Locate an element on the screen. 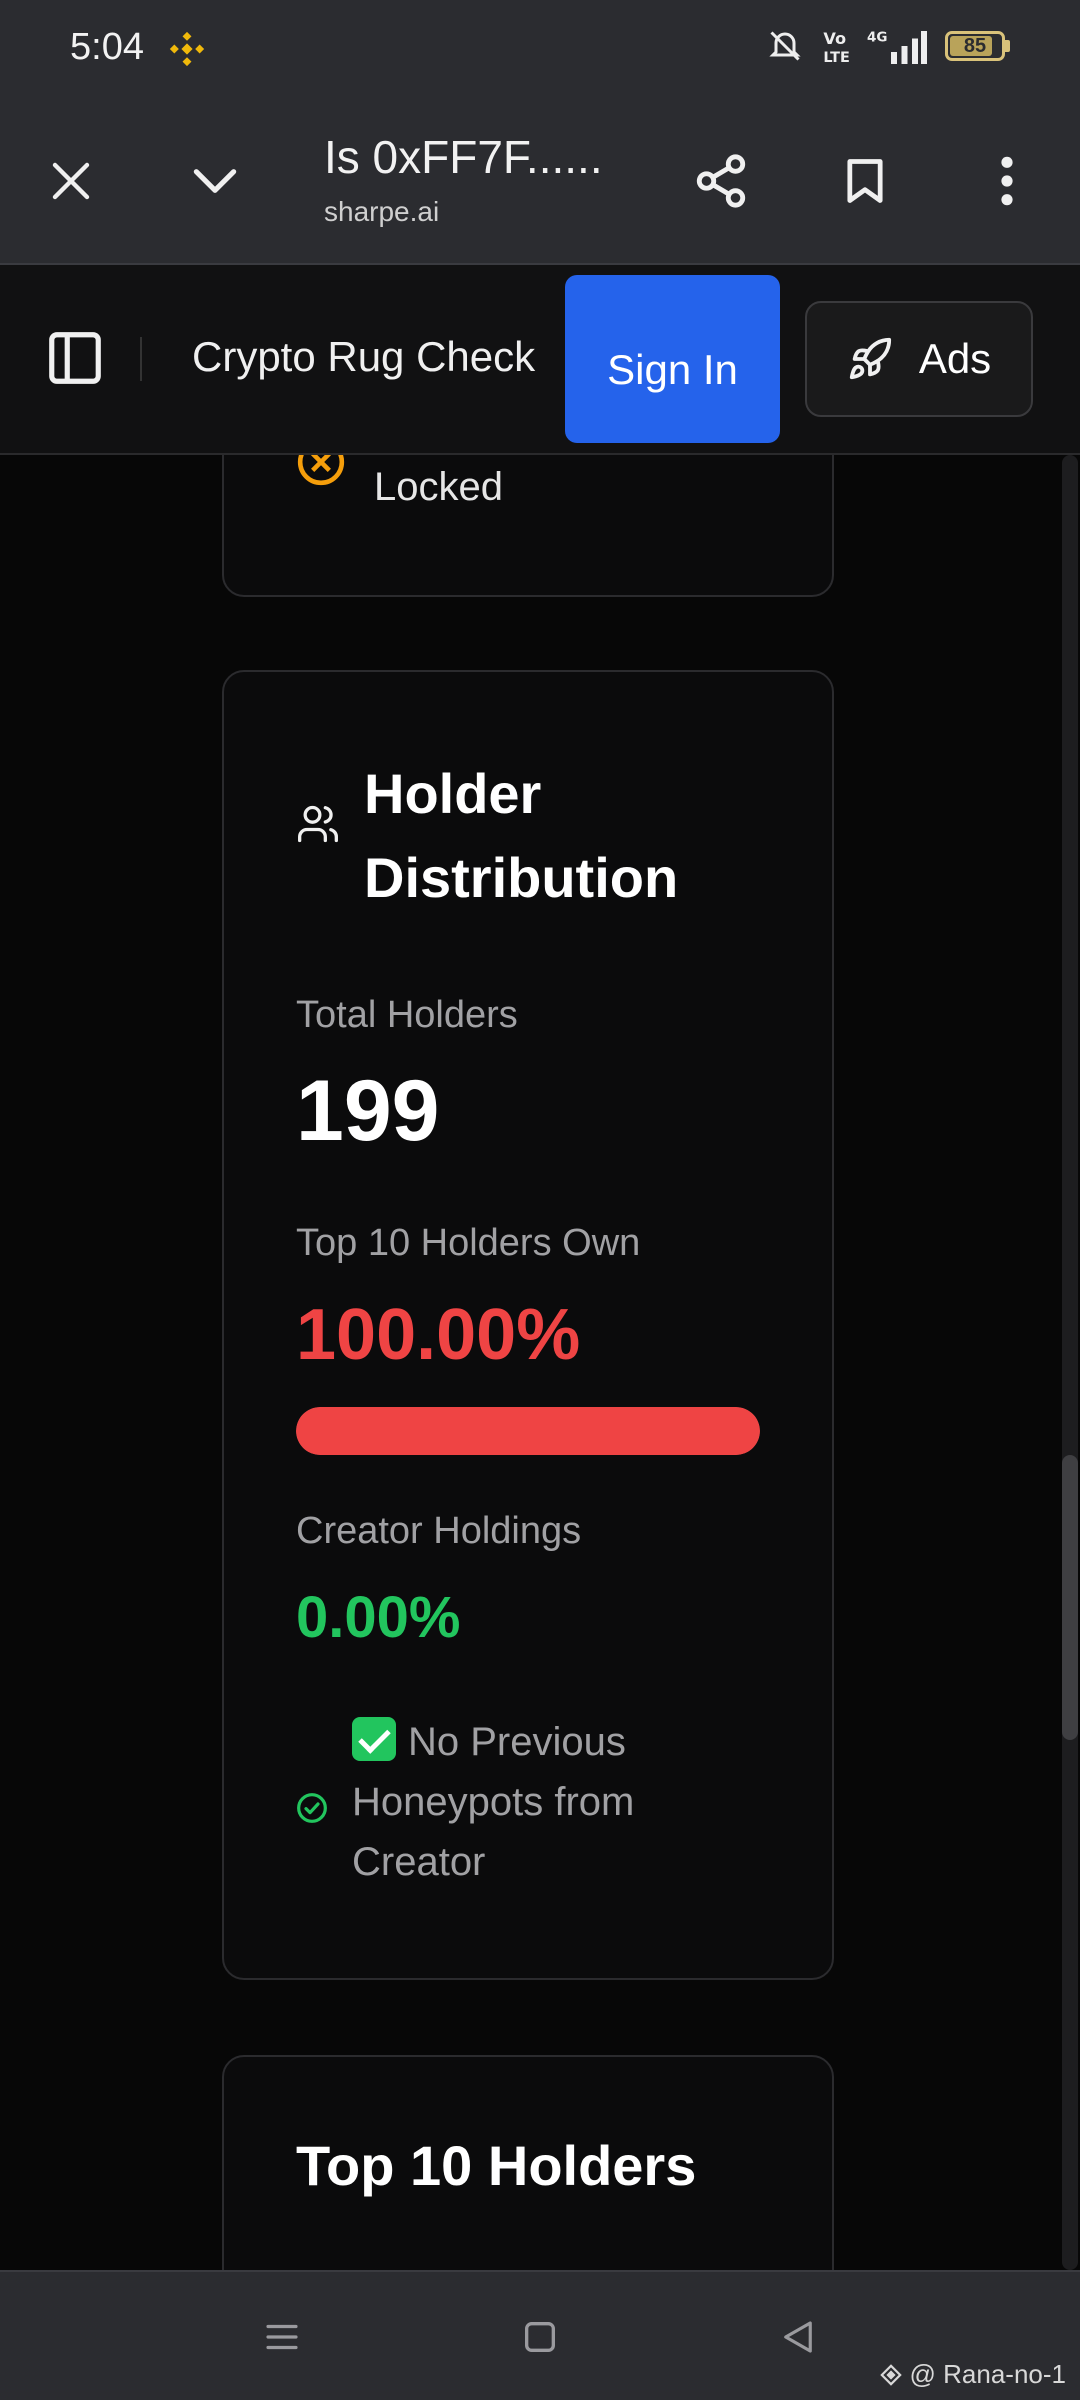 Image resolution: width=1080 pixels, height=2400 pixels. users-icon is located at coordinates (318, 824).